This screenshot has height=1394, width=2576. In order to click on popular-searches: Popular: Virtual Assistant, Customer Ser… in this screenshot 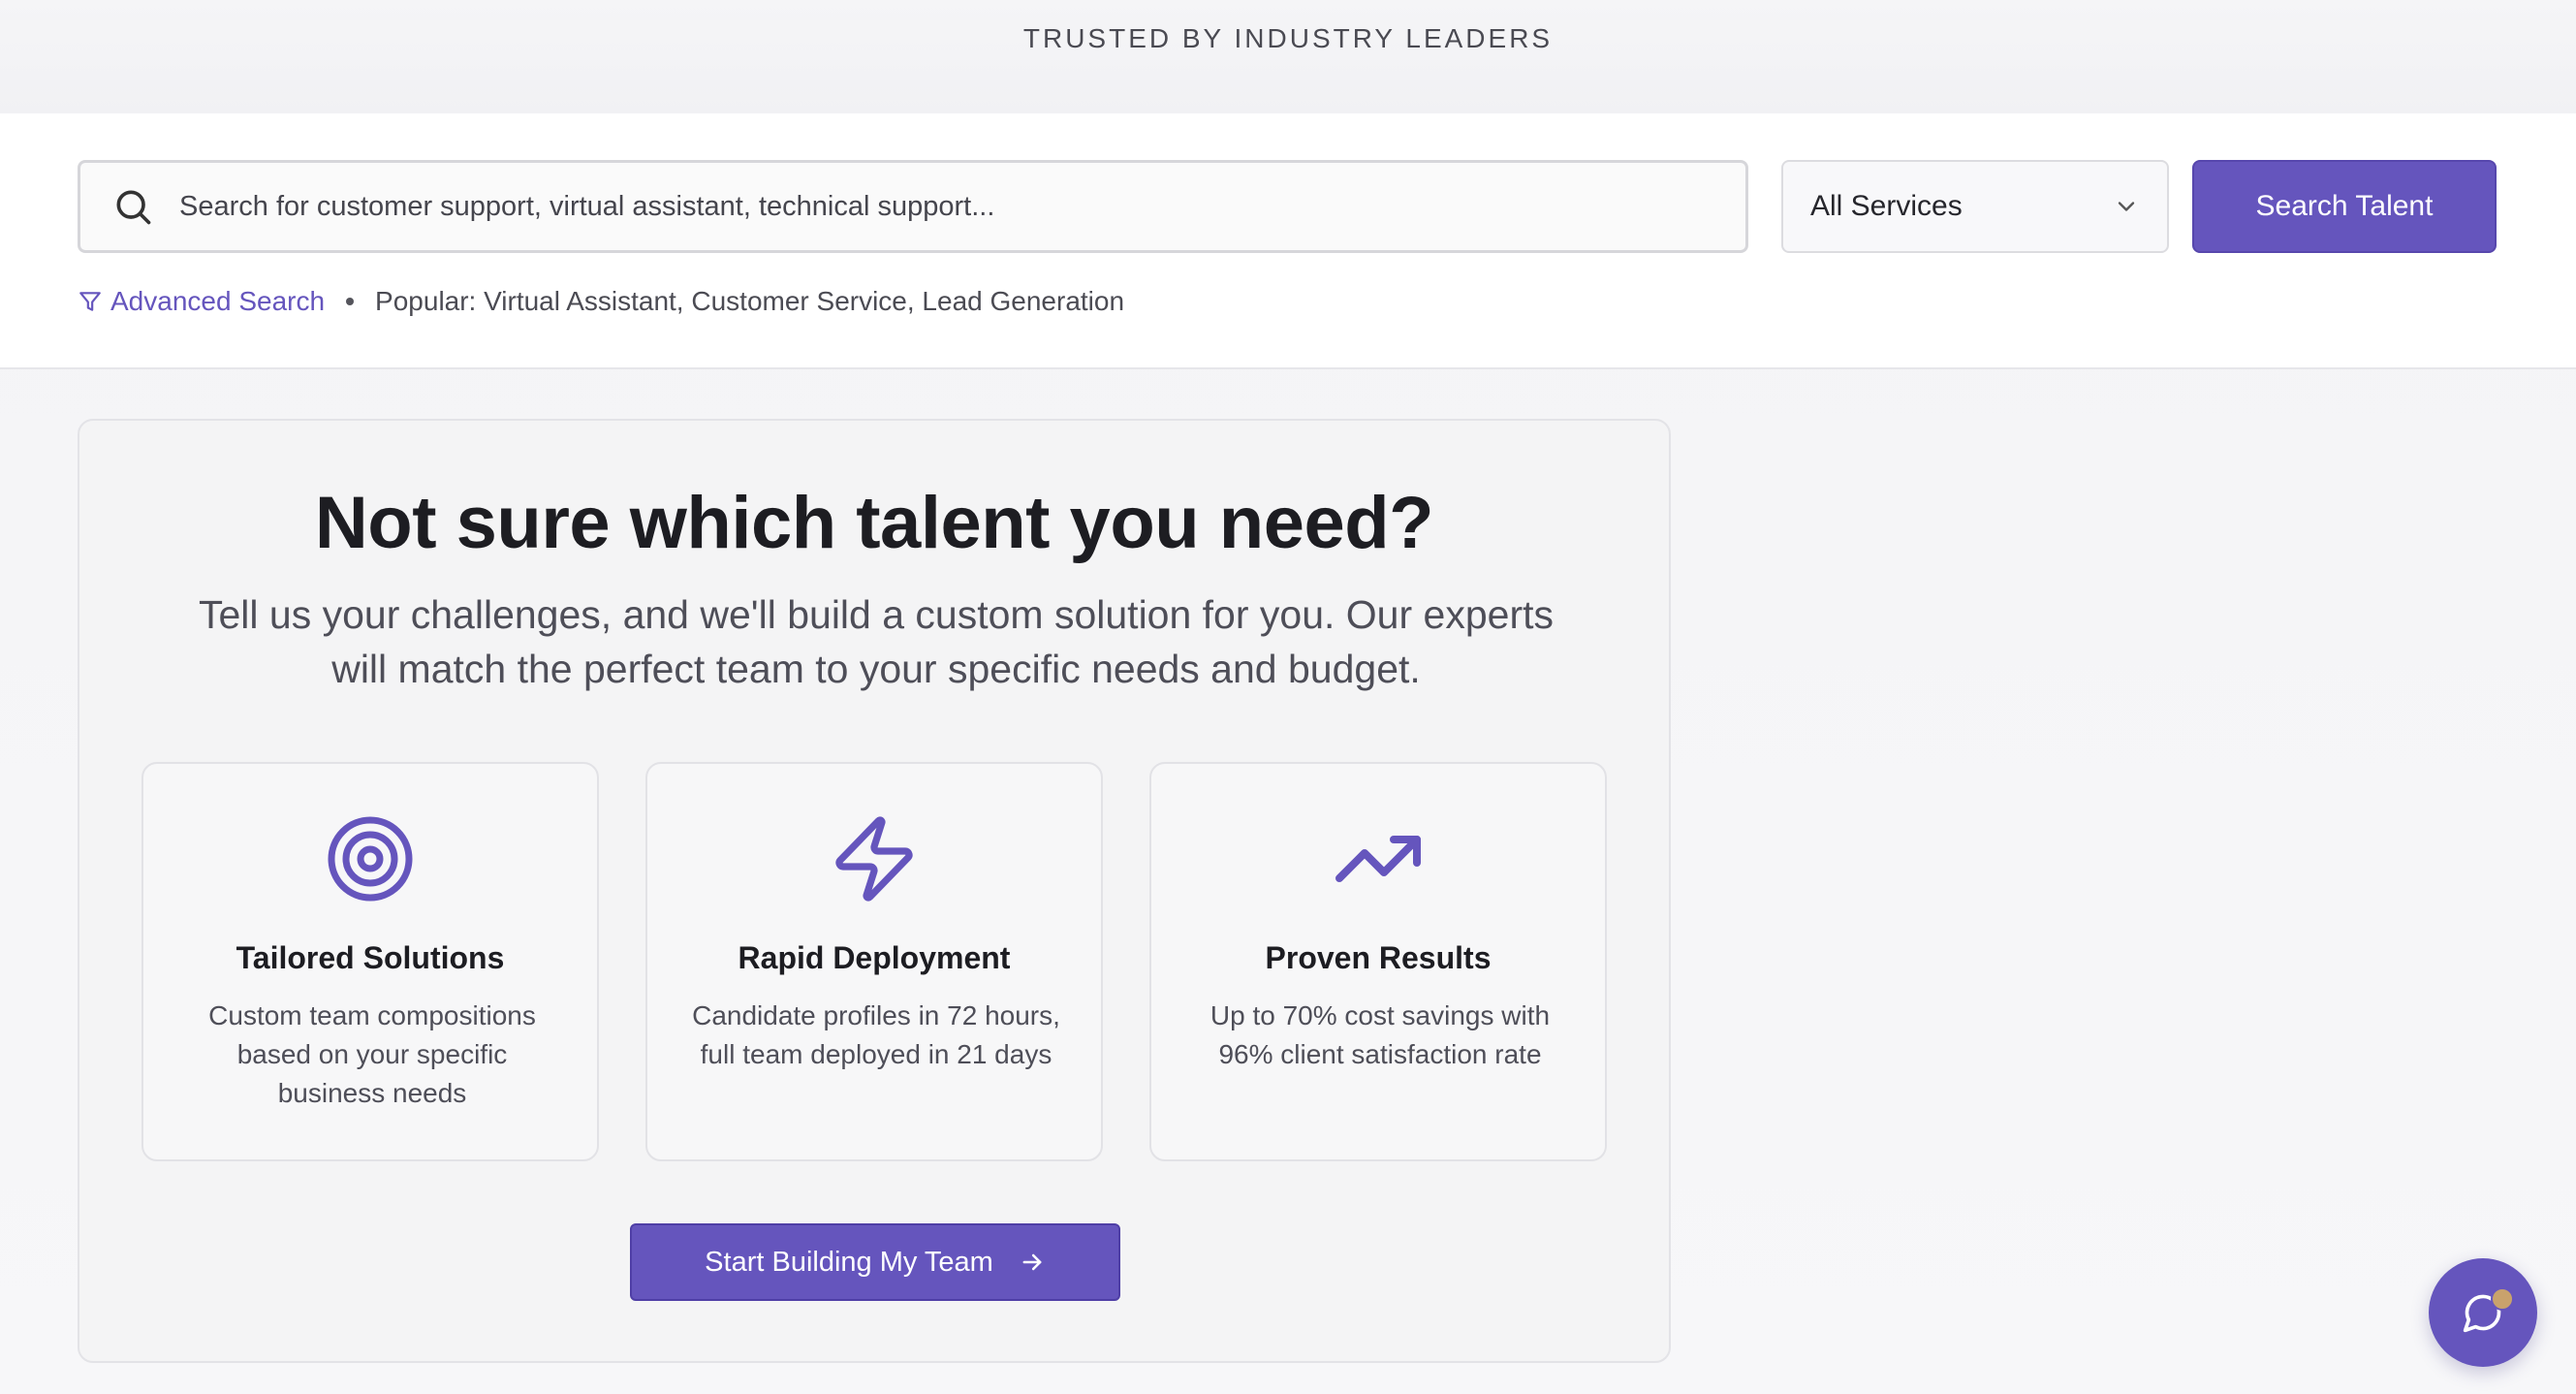, I will do `click(750, 301)`.